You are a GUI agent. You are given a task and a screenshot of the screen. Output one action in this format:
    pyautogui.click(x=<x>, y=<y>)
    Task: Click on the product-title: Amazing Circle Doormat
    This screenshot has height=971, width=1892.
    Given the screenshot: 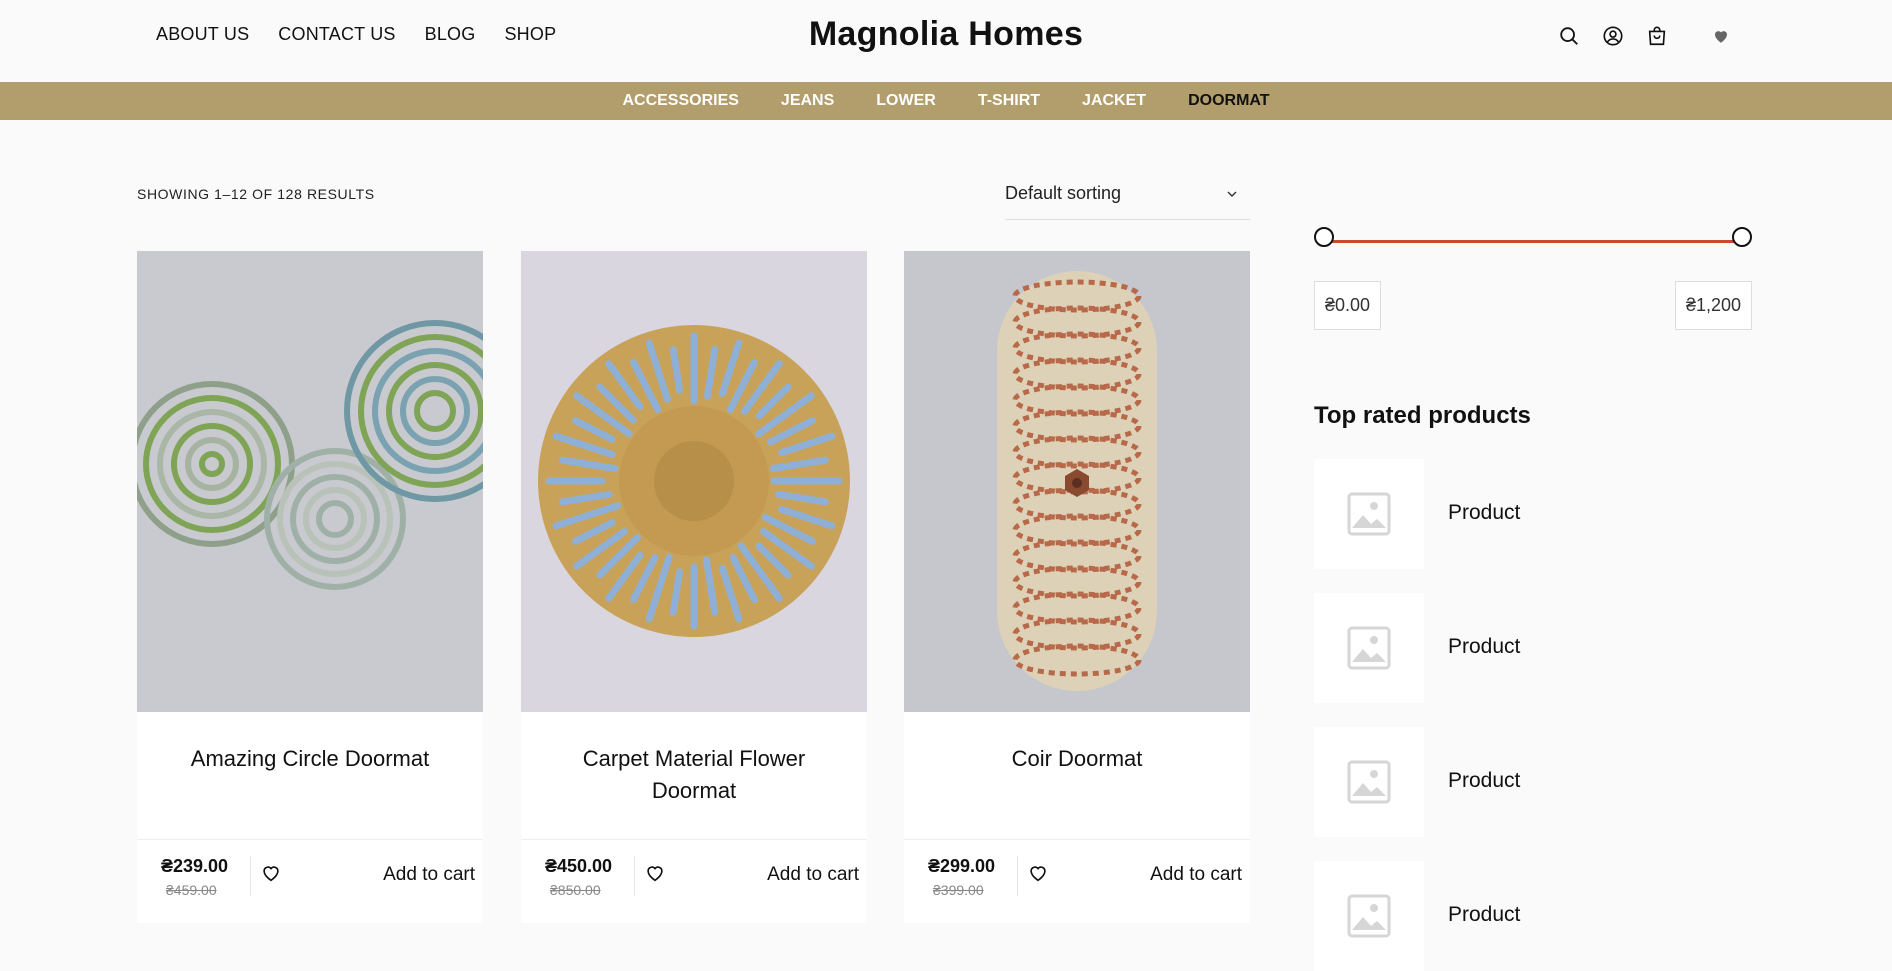 What is the action you would take?
    pyautogui.click(x=310, y=759)
    